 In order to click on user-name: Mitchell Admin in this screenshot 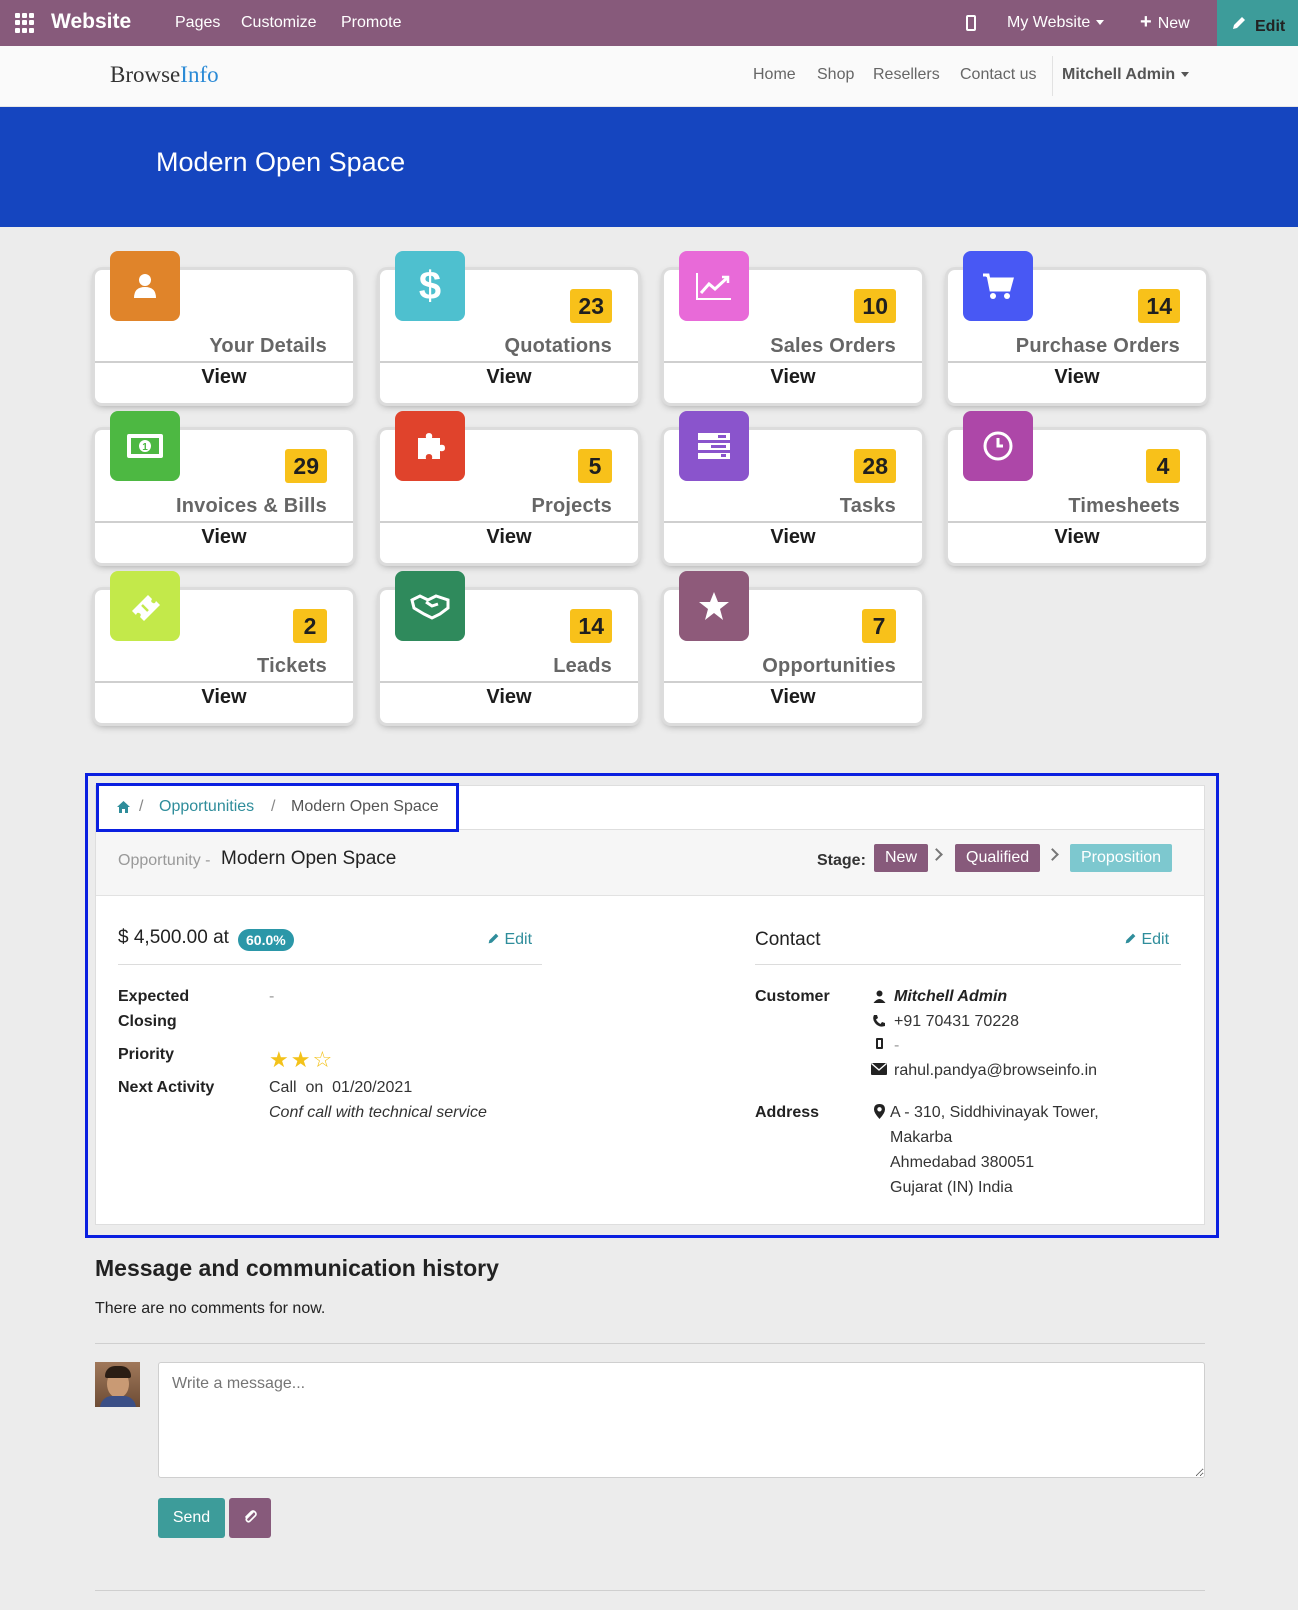, I will do `click(1119, 74)`.